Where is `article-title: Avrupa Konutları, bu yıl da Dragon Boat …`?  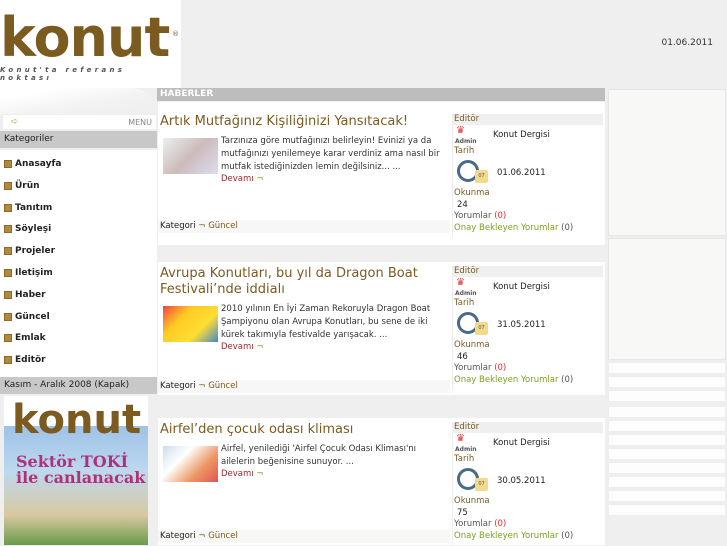 article-title: Avrupa Konutları, bu yıl da Dragon Boat … is located at coordinates (305, 282).